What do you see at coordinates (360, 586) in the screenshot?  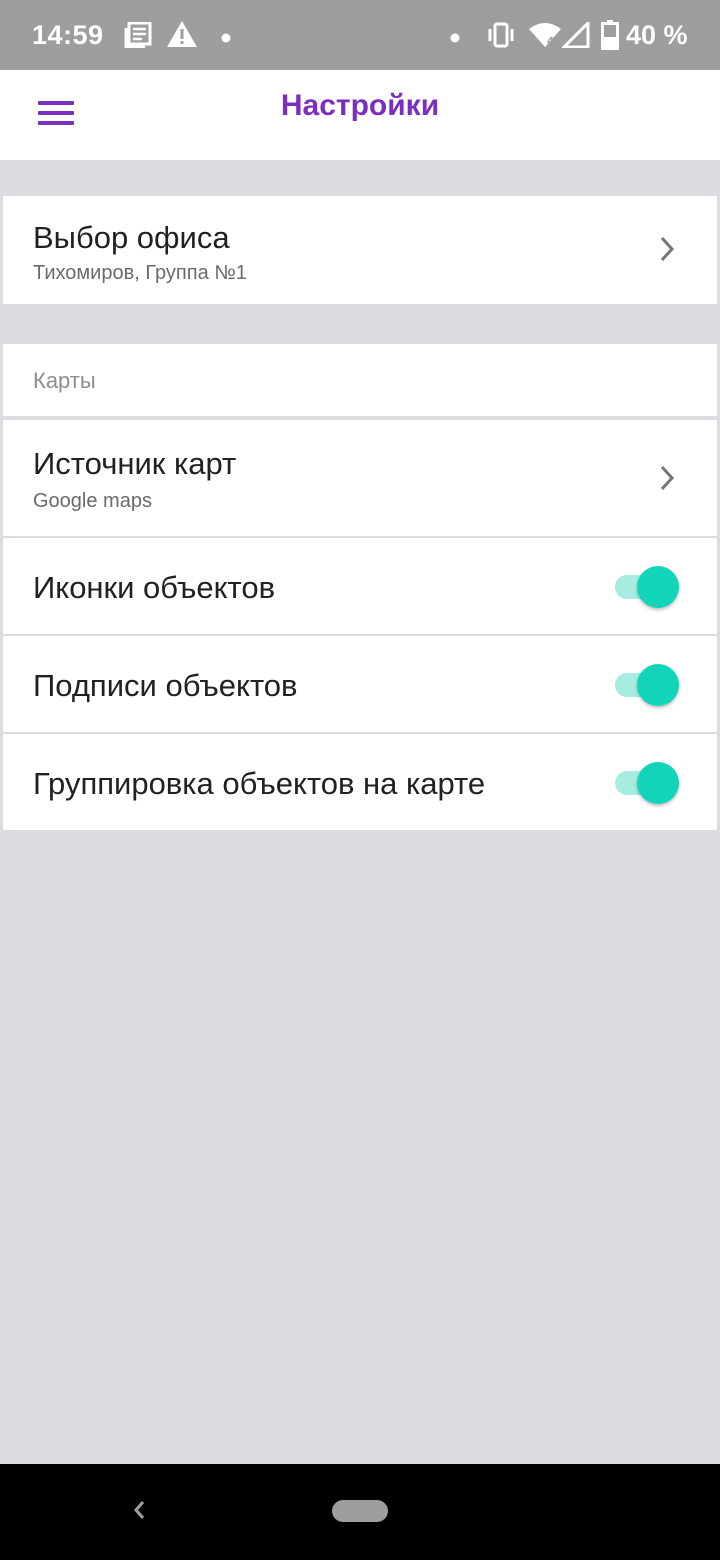 I see `object-icons-row: Иконки объектов` at bounding box center [360, 586].